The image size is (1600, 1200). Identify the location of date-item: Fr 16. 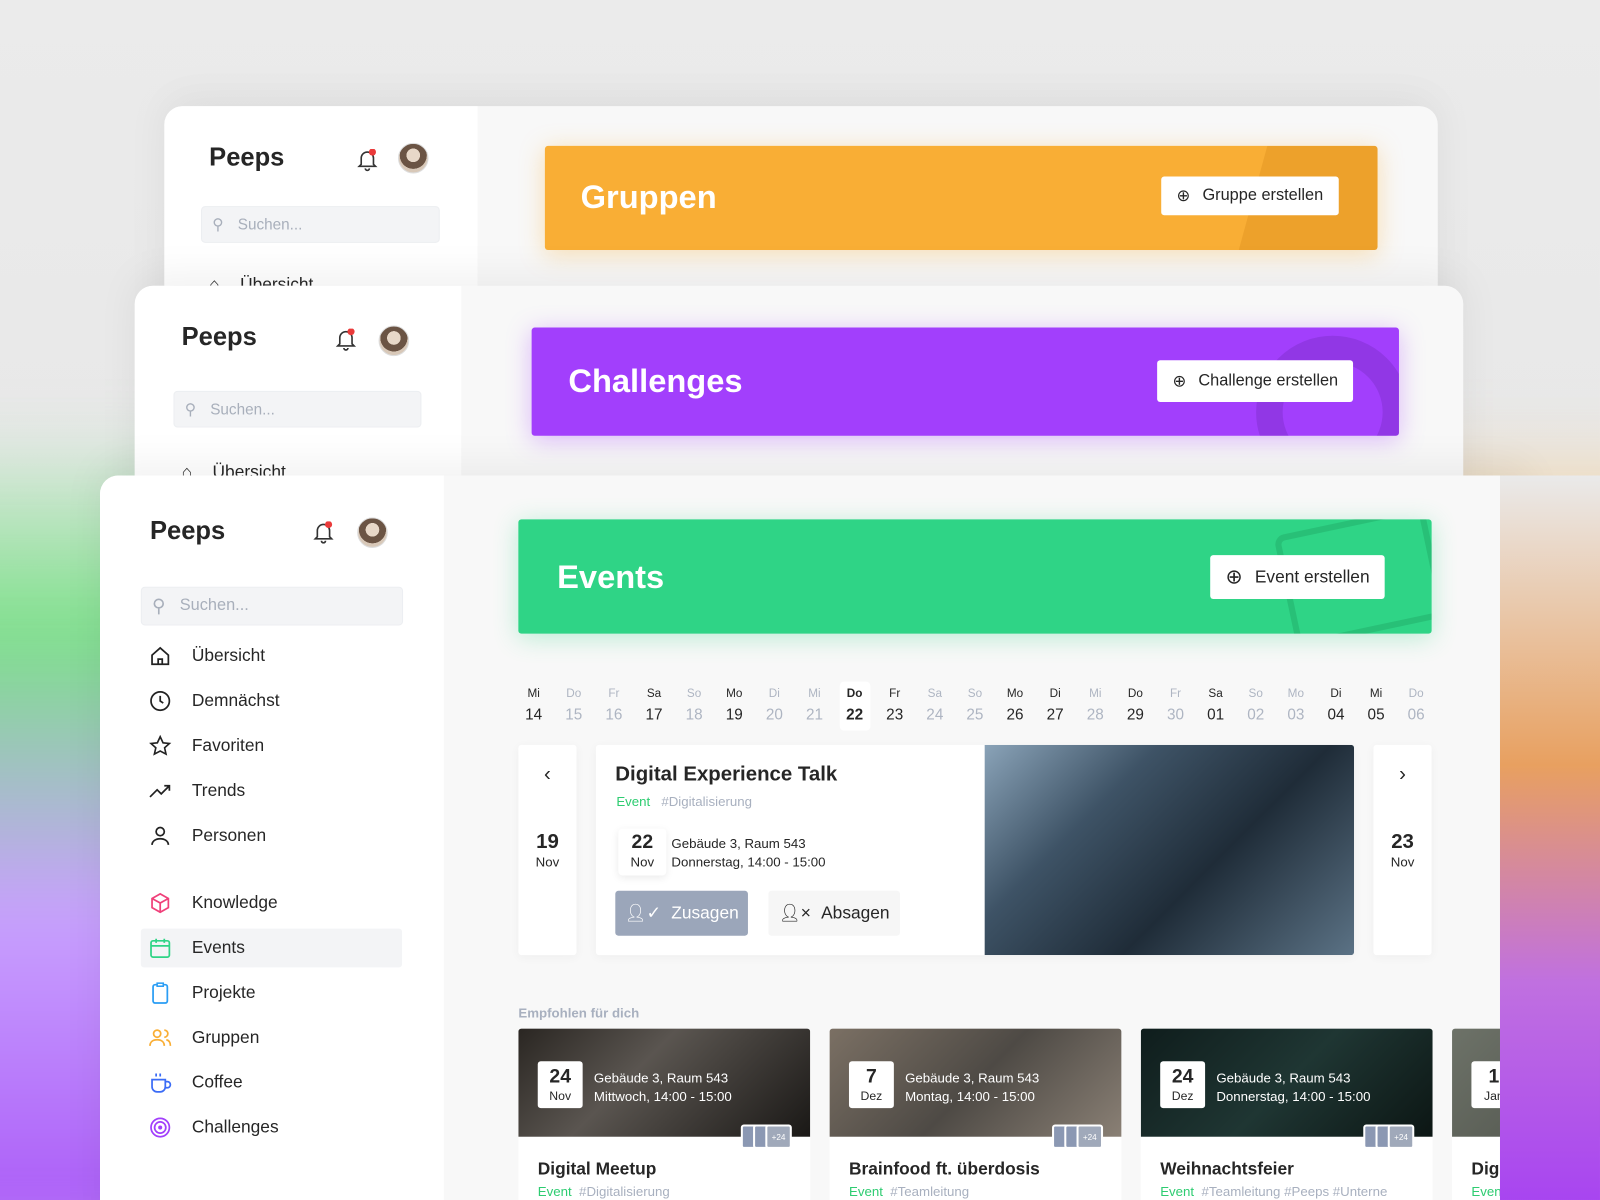
(614, 706).